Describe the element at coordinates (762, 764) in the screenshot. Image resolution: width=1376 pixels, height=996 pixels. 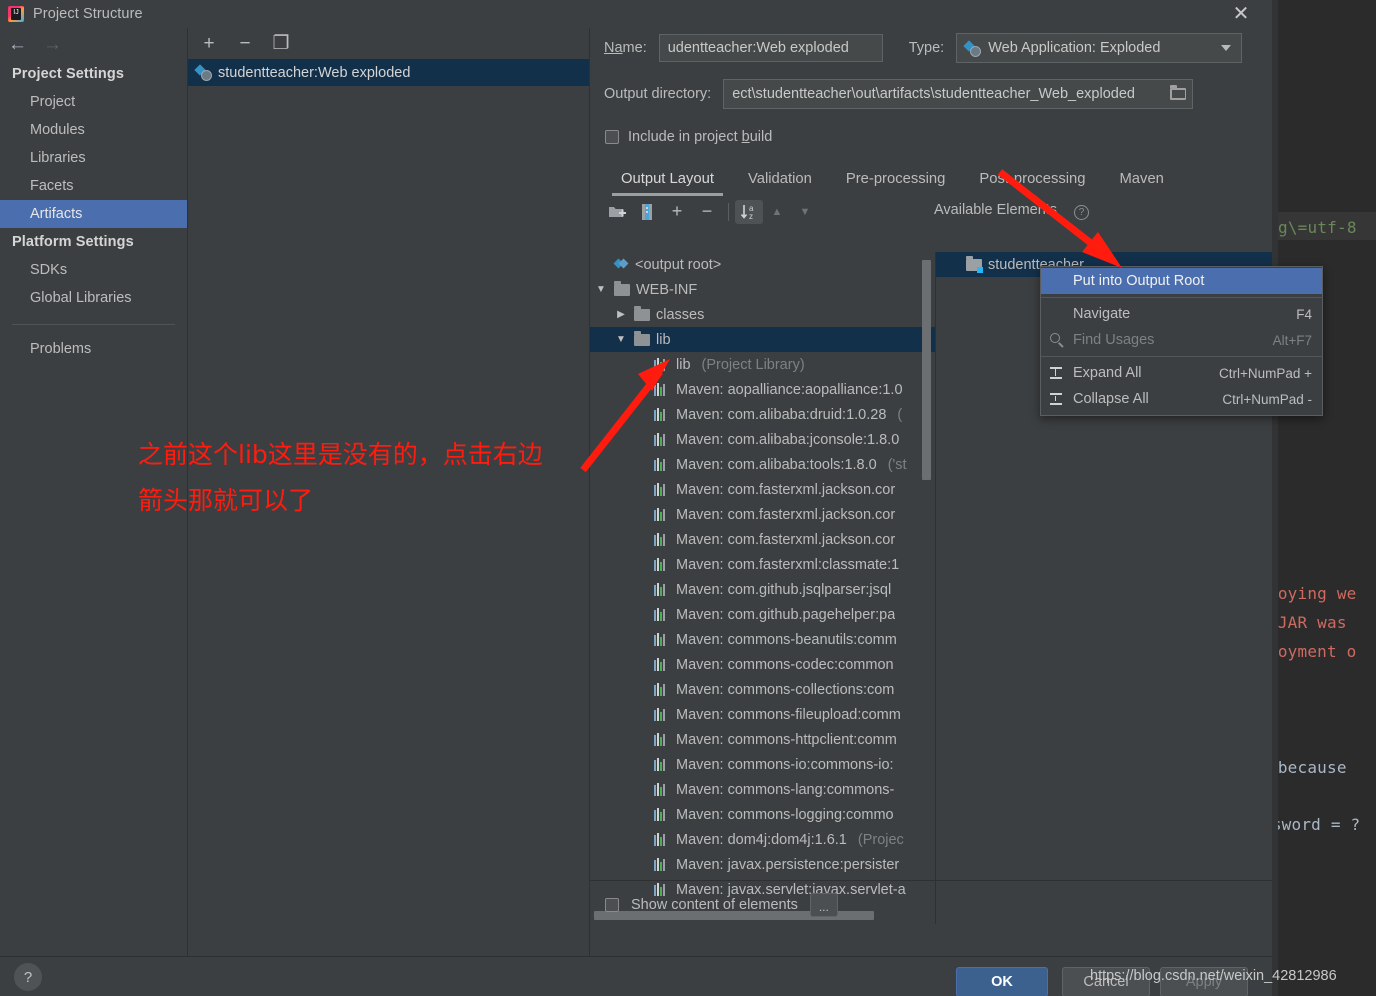
I see `tree-row: Maven: commons-io:commons-io:` at that location.